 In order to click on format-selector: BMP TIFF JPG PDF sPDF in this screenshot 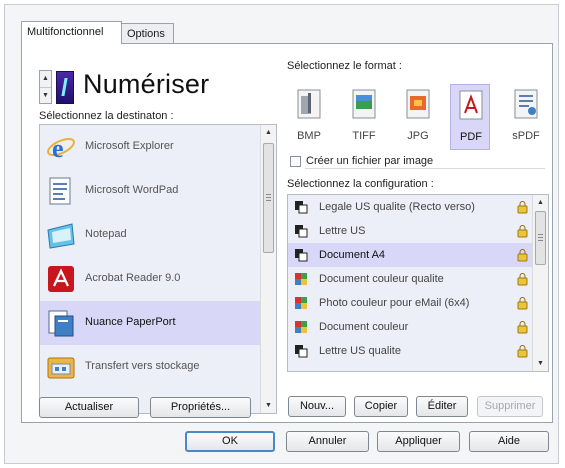, I will do `click(418, 117)`.